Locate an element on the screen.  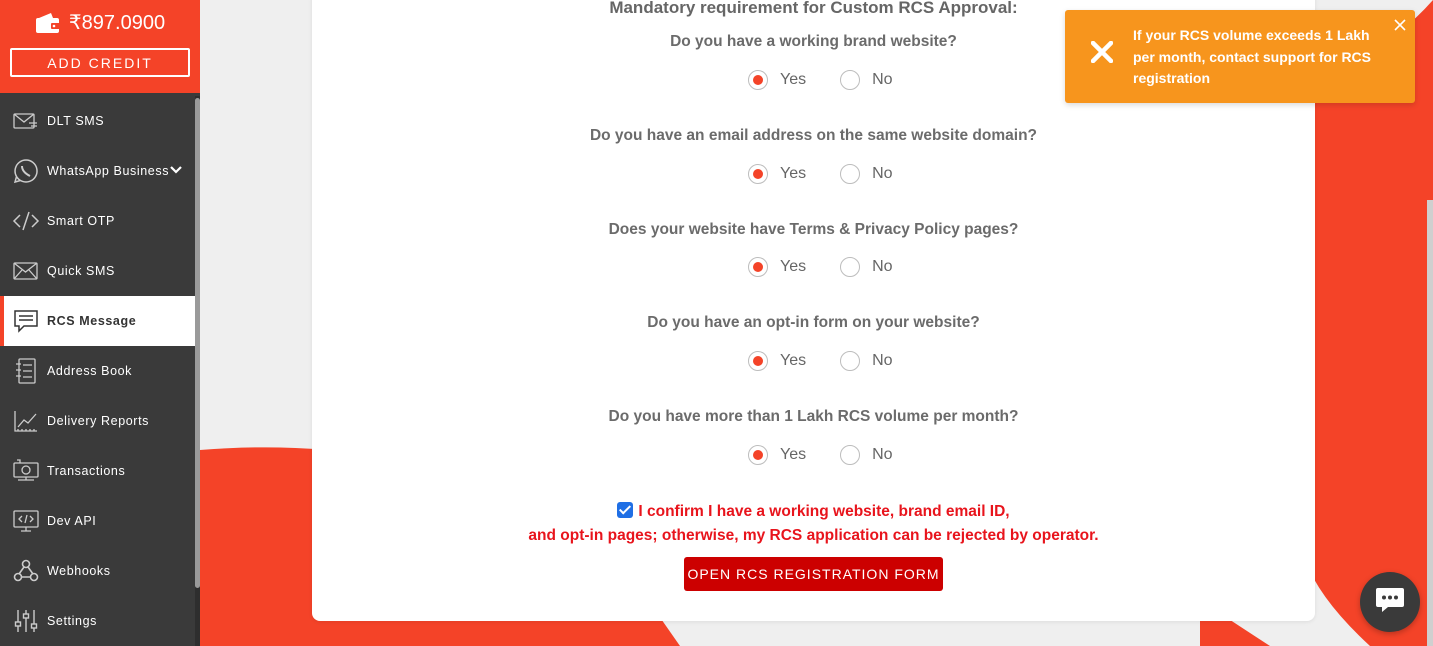
monitor-code-icon is located at coordinates (26, 521).